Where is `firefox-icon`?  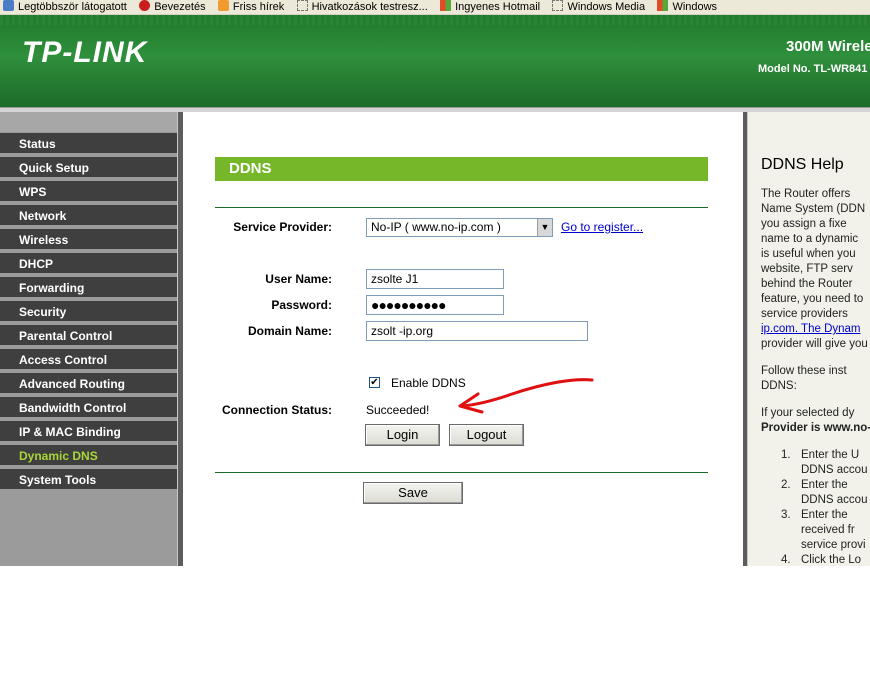
firefox-icon is located at coordinates (145, 5).